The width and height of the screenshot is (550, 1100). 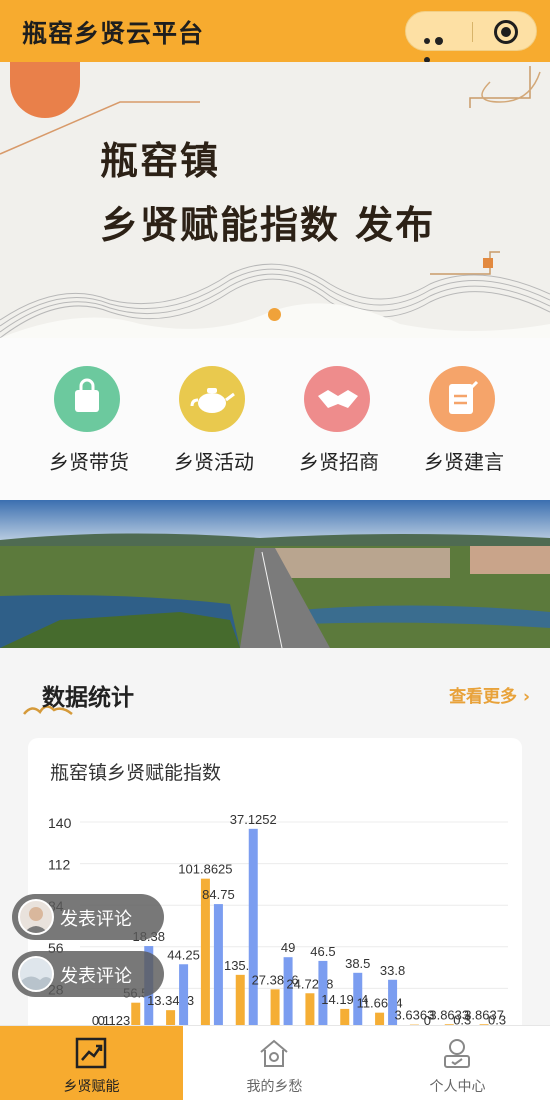 I want to click on capsule-divider, so click(x=472, y=32).